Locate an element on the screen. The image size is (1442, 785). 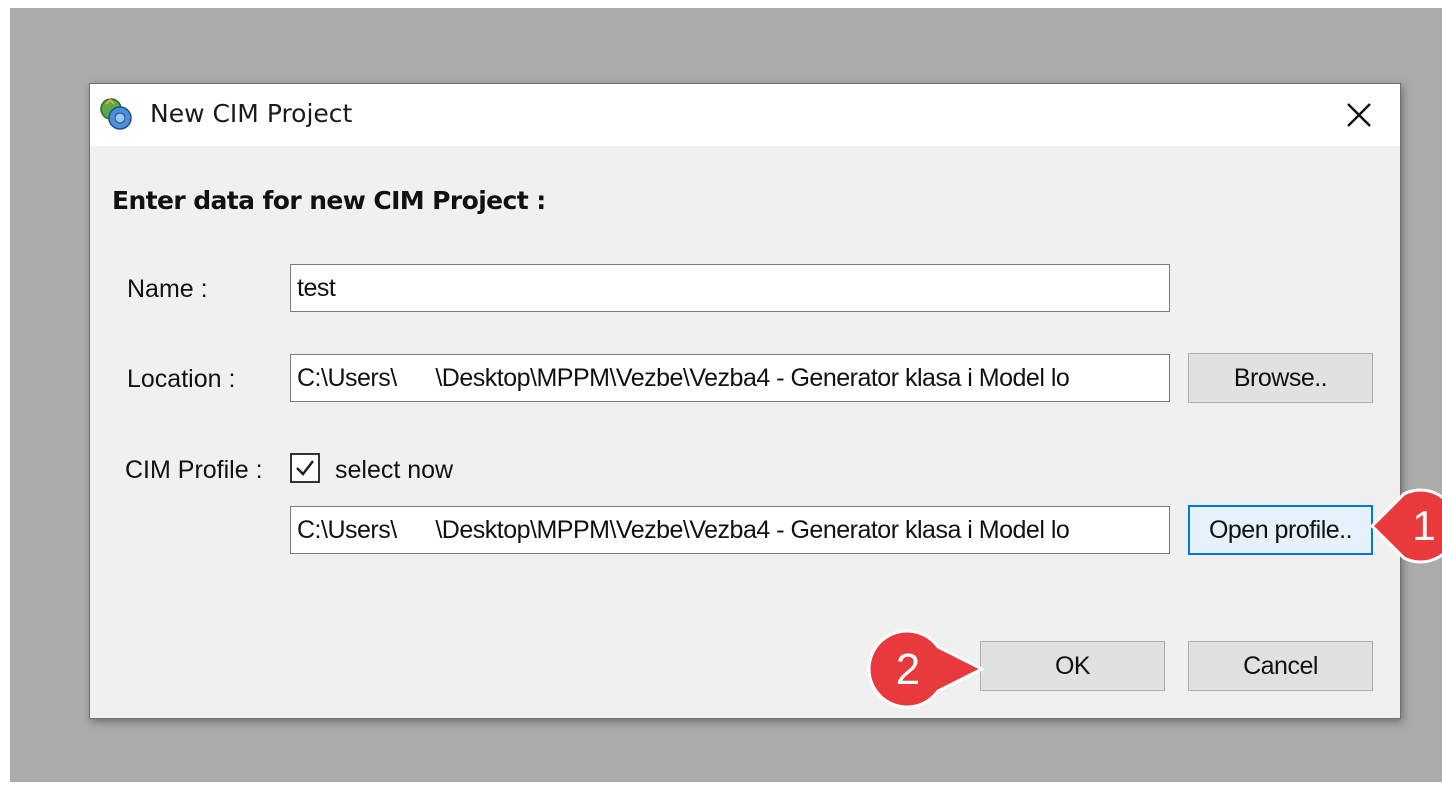
cim-project-icon is located at coordinates (116, 114).